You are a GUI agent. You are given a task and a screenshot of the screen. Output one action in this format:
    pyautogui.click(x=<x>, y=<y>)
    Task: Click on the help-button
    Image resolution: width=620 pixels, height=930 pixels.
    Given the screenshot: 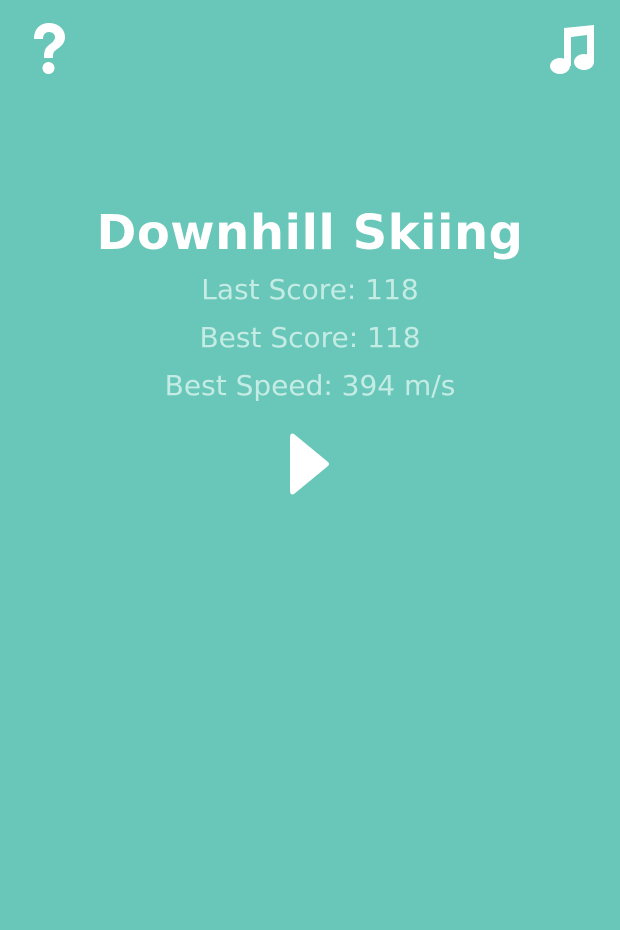 What is the action you would take?
    pyautogui.click(x=49, y=49)
    